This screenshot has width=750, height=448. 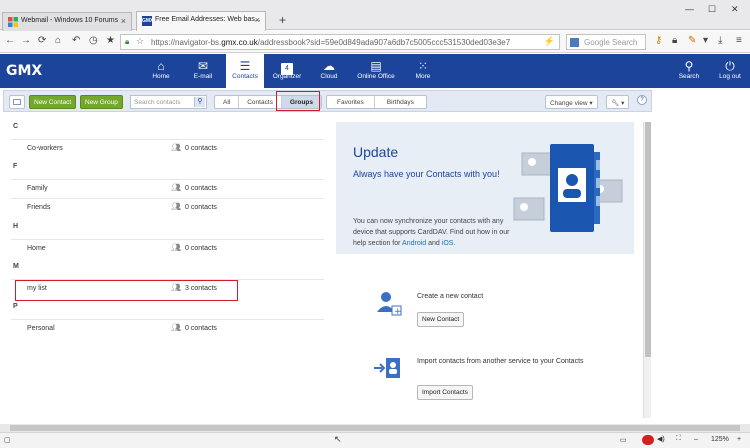 What do you see at coordinates (167, 248) in the screenshot?
I see `group-row: Home 👥︎ 0 contacts` at bounding box center [167, 248].